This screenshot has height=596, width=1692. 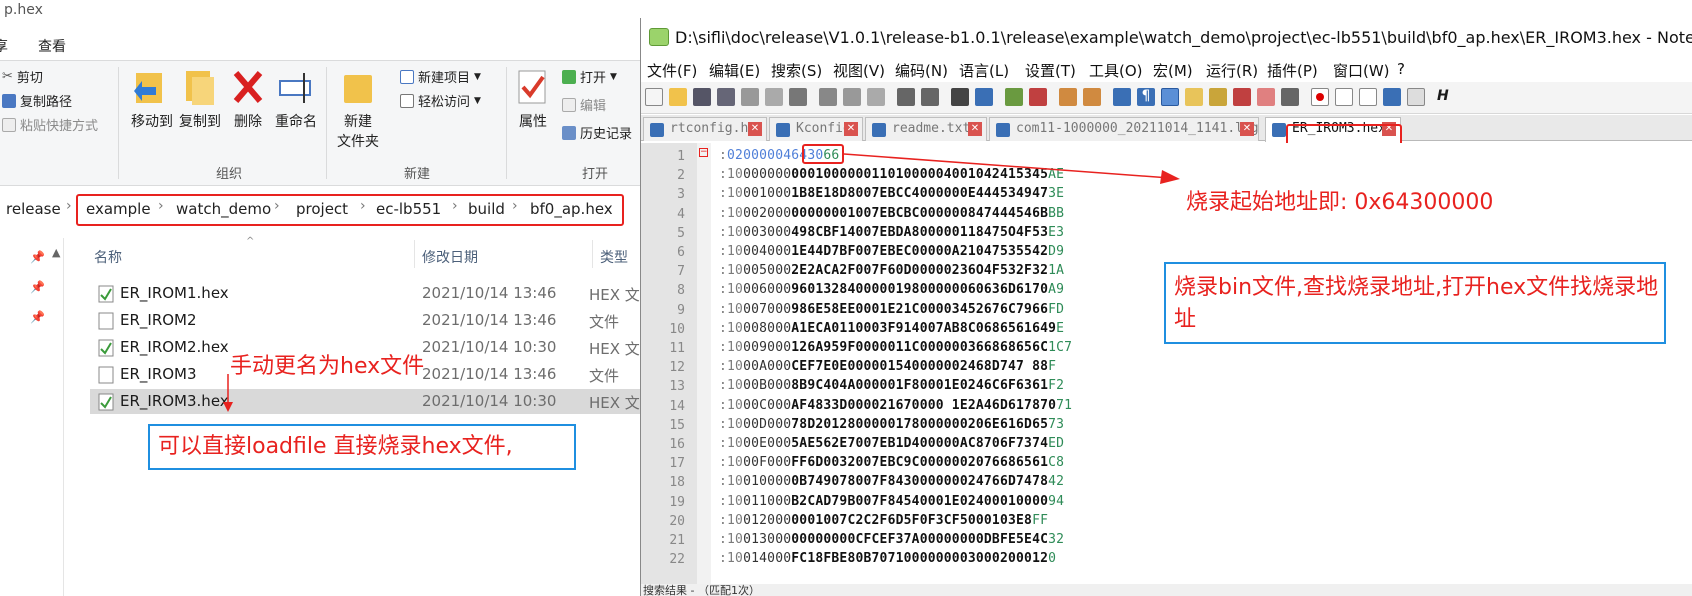 I want to click on menu-view: 视图(V), so click(x=859, y=70).